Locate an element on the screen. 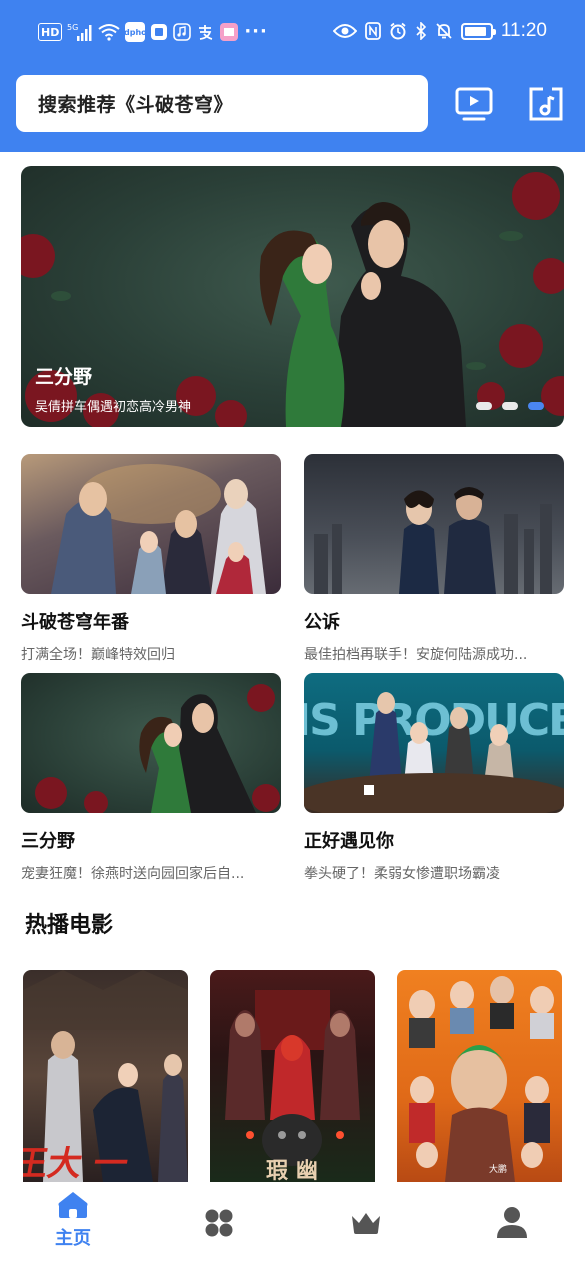 Image resolution: width=585 pixels, height=1273 pixels. music-note-icon is located at coordinates (546, 104).